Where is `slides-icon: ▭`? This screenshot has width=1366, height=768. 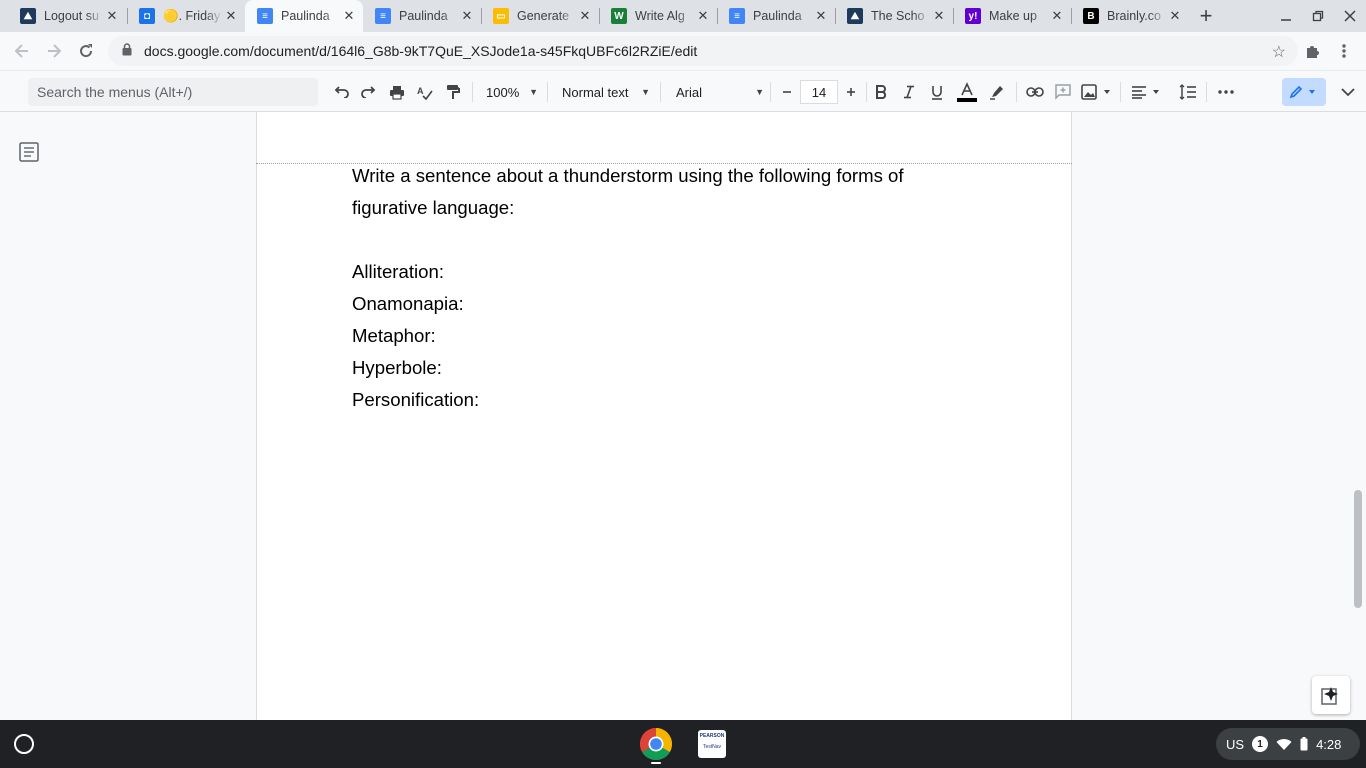
slides-icon: ▭ is located at coordinates (501, 16).